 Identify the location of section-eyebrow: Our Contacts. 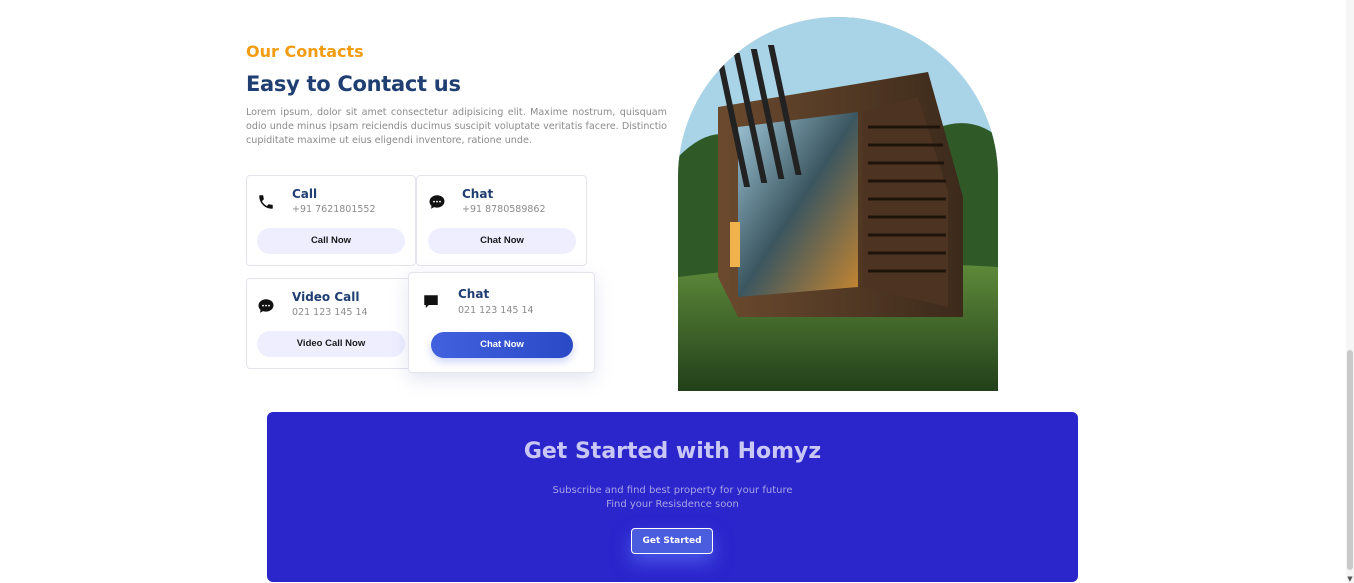
(305, 51).